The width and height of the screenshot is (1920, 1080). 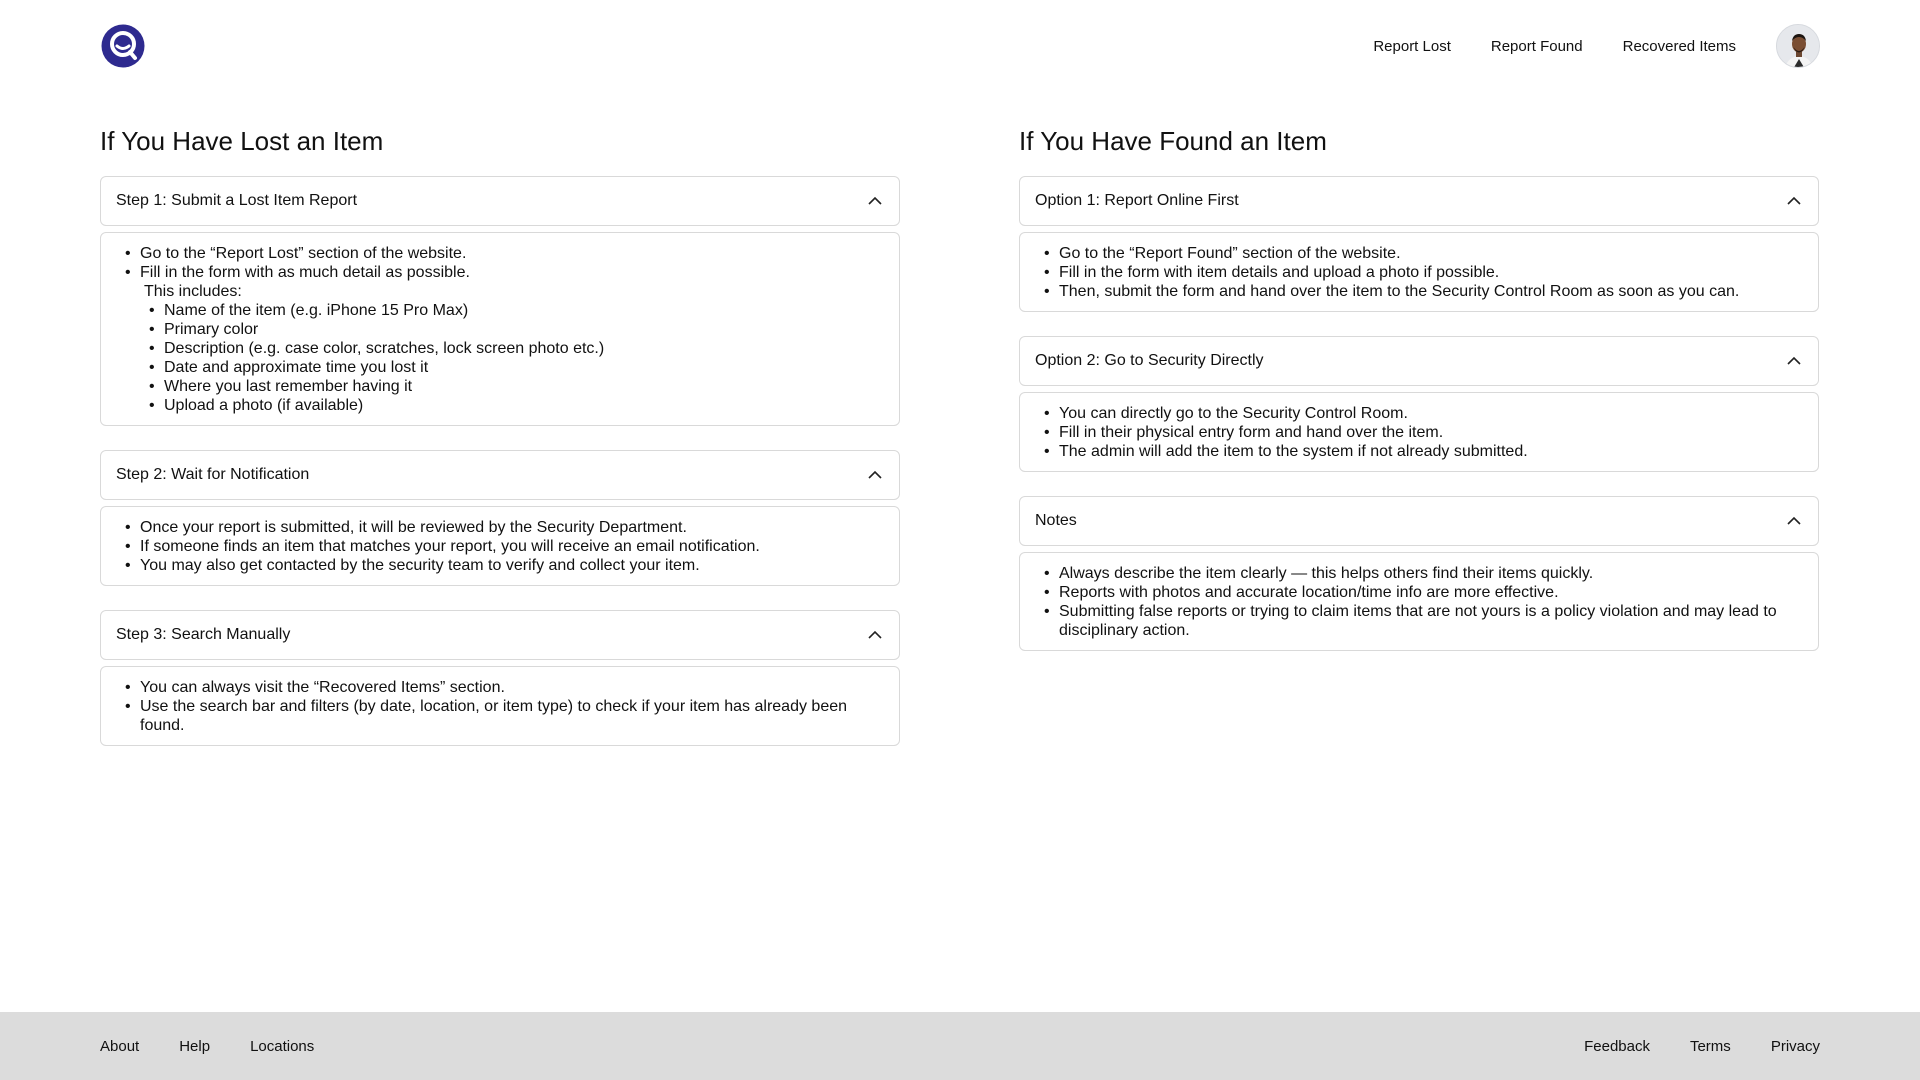 I want to click on main-nav: Report Lost Report Found Recovered Items, so click(x=1596, y=46).